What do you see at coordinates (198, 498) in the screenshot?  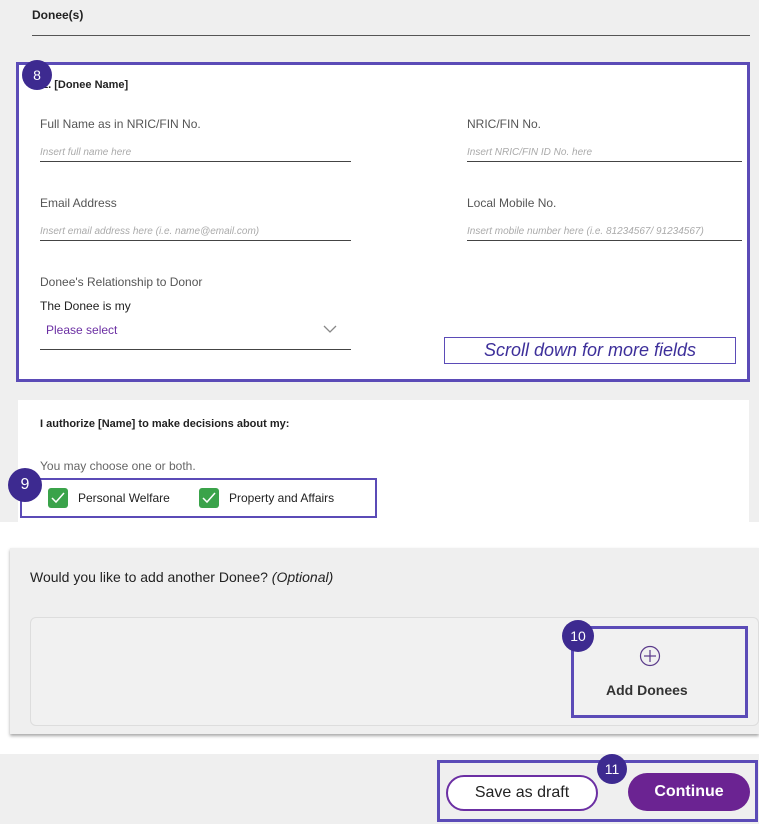 I see `highlight-checkboxes` at bounding box center [198, 498].